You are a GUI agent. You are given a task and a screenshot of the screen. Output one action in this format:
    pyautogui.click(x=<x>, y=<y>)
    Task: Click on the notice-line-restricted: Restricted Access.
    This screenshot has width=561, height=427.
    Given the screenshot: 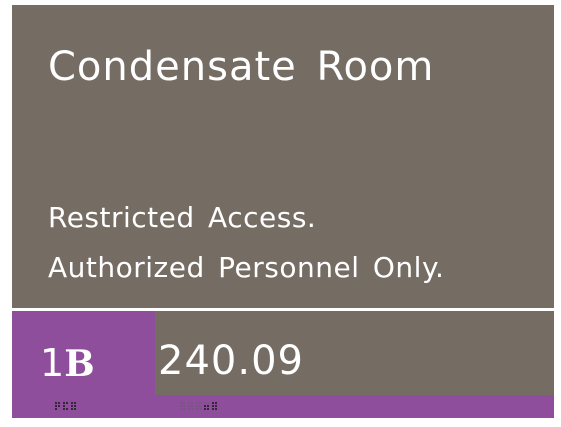 What is the action you would take?
    pyautogui.click(x=182, y=217)
    